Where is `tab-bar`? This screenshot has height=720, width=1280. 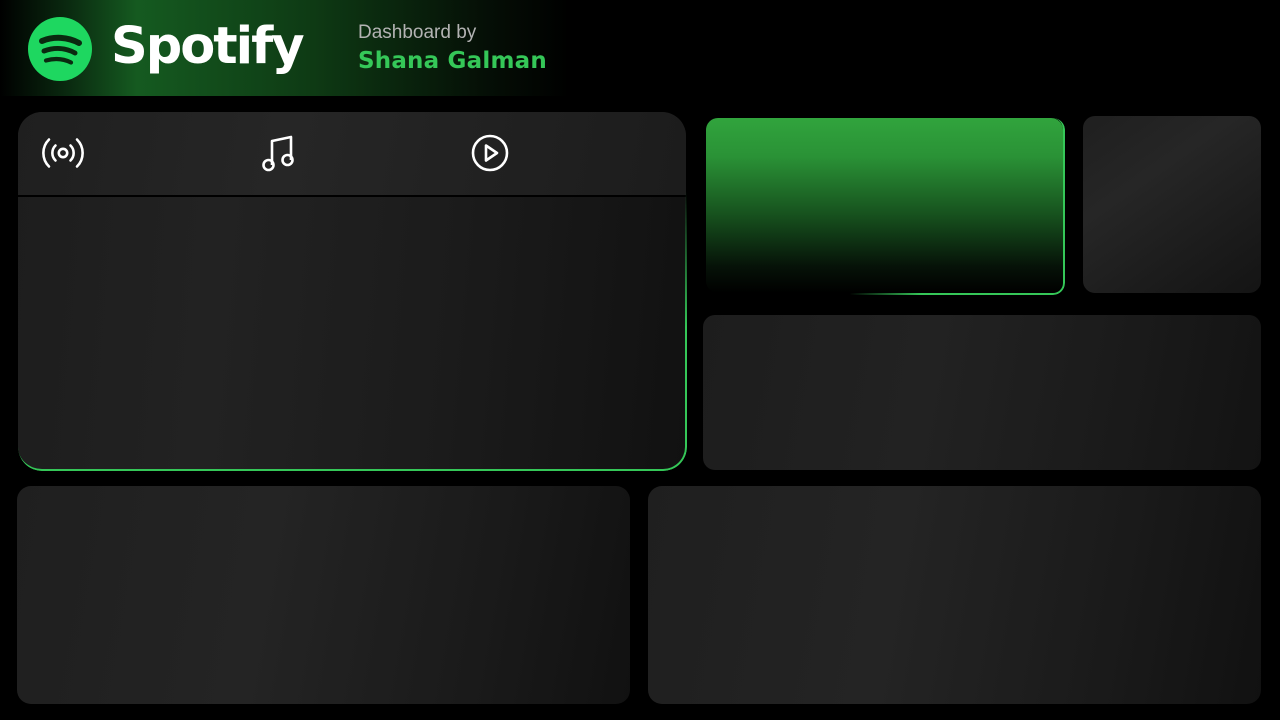 tab-bar is located at coordinates (352, 154).